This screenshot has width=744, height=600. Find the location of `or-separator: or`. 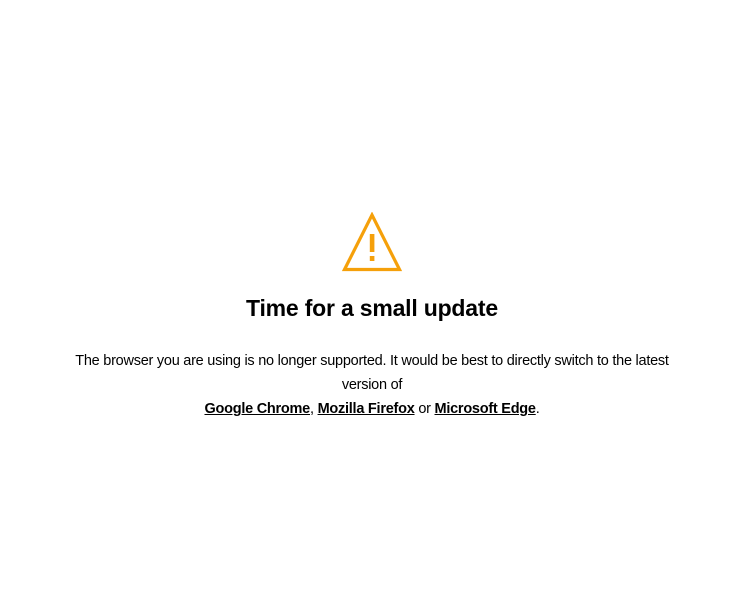

or-separator: or is located at coordinates (424, 409).